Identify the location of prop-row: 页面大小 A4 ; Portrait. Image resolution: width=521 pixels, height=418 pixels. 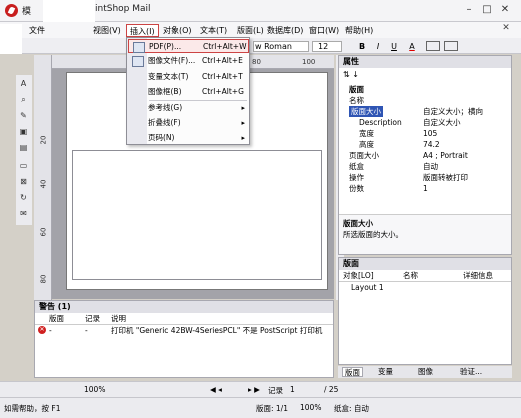
(425, 155).